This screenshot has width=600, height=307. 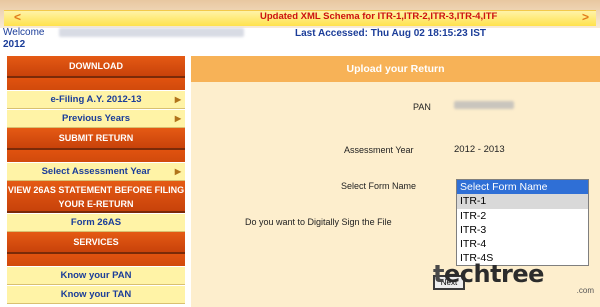 What do you see at coordinates (585, 17) in the screenshot?
I see `ticker-next-arrow-icon: >` at bounding box center [585, 17].